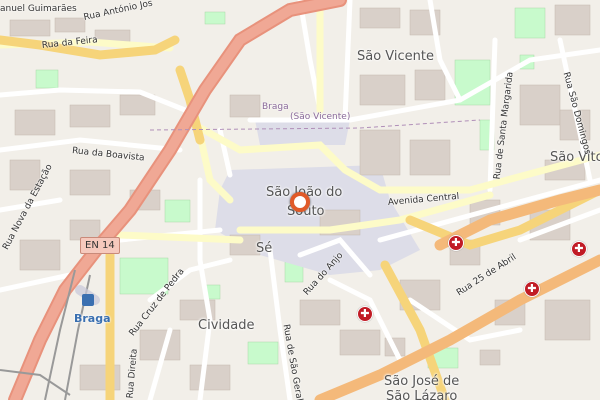  I want to click on road-shield-en14: EN 14, so click(100, 245).